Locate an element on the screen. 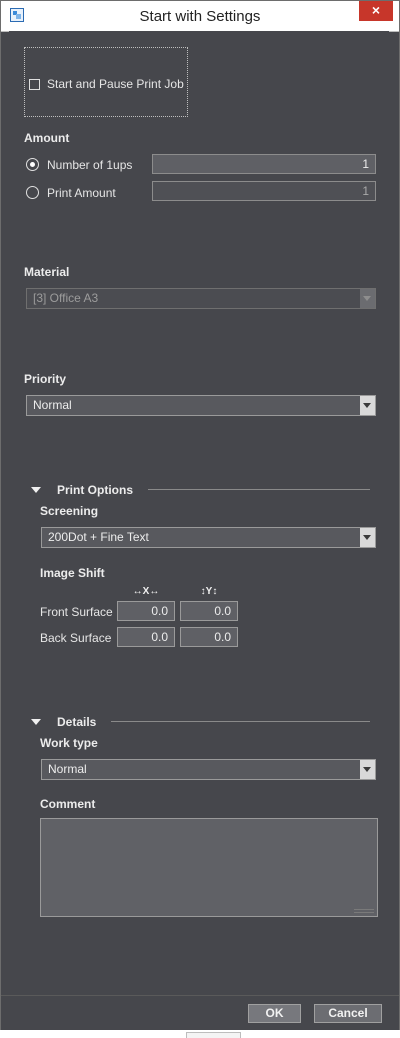 This screenshot has width=400, height=1038. screening-title: Screening is located at coordinates (69, 511).